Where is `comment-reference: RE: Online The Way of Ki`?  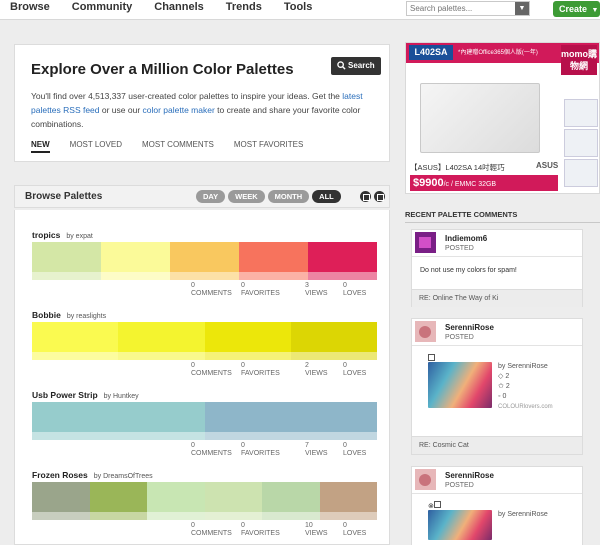
comment-reference: RE: Online The Way of Ki is located at coordinates (497, 298).